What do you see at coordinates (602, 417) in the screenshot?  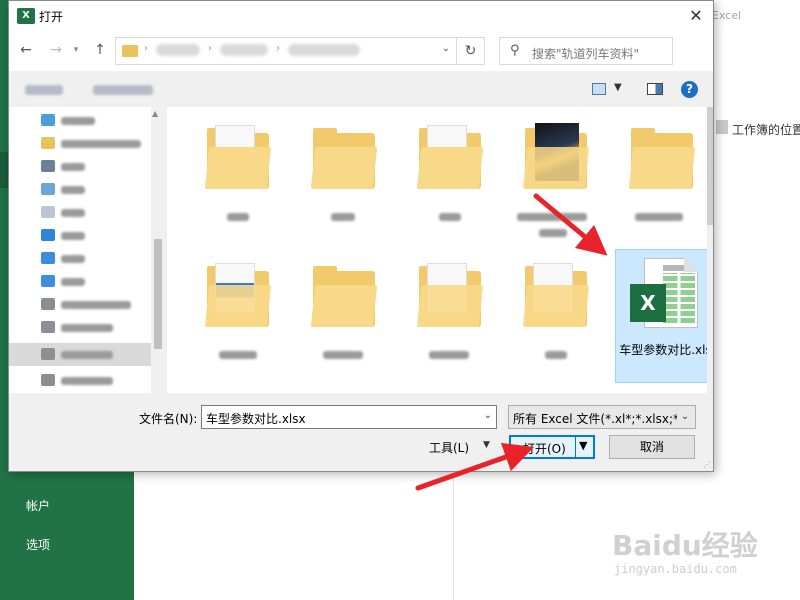 I see `filetype-select: 所有 Excel 文件(*.xl*;*.xlsx;*.xl ⌄` at bounding box center [602, 417].